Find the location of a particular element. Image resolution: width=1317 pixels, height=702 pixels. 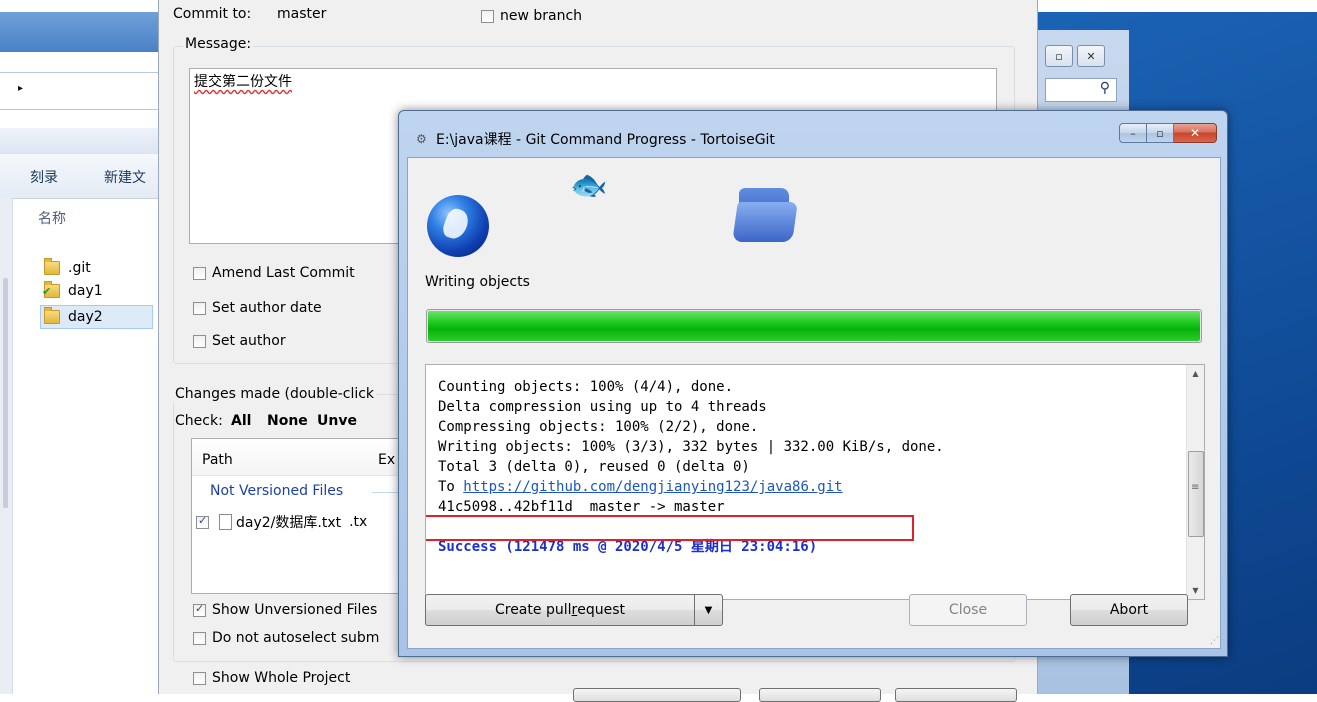

file-name: .git is located at coordinates (79, 268).